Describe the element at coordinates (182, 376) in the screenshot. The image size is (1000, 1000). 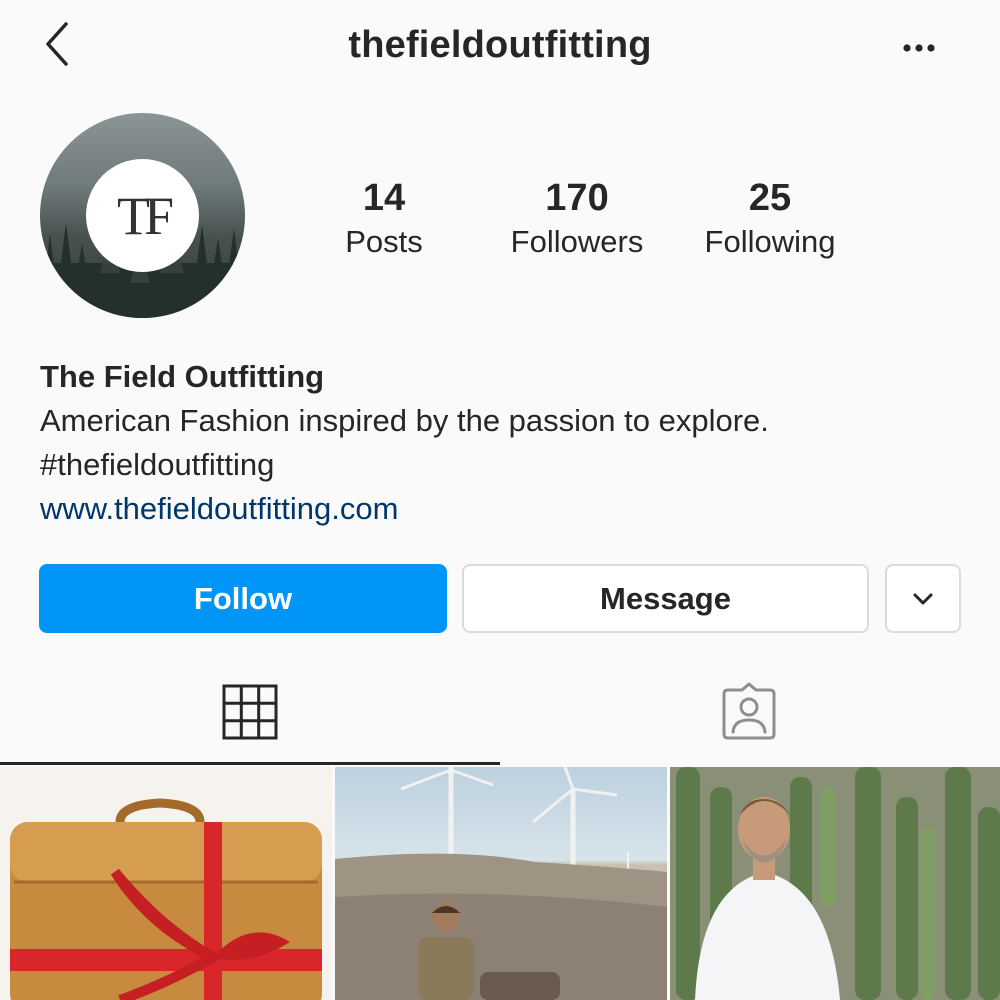
I see `display-name: The Field Outfitting` at that location.